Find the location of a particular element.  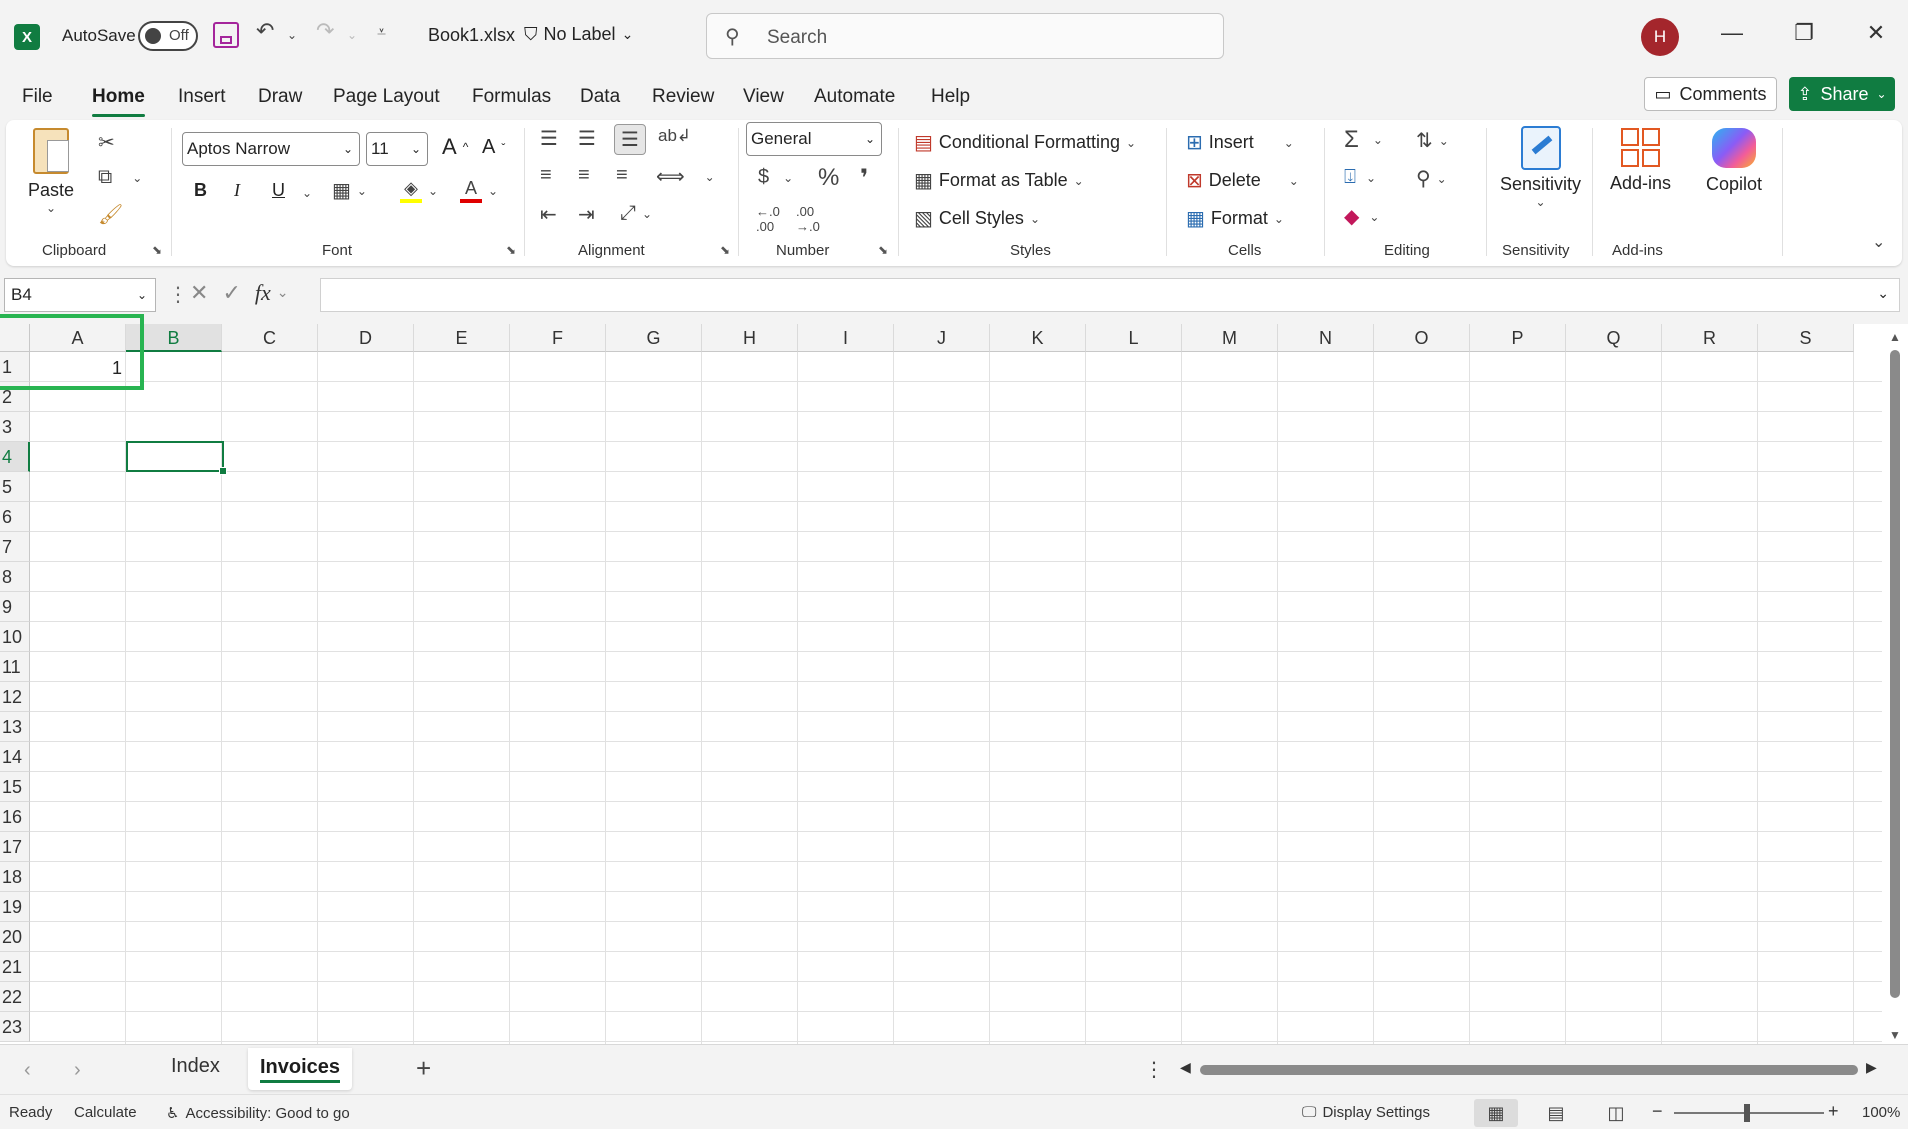

column-header-g: G is located at coordinates (654, 338).